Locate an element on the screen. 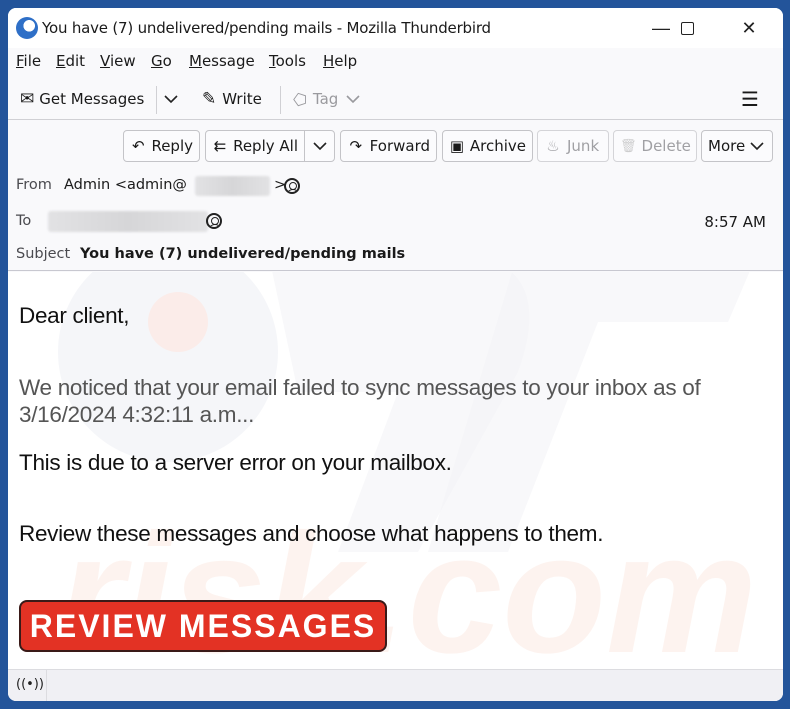 The image size is (790, 709). menu-view: View is located at coordinates (118, 61).